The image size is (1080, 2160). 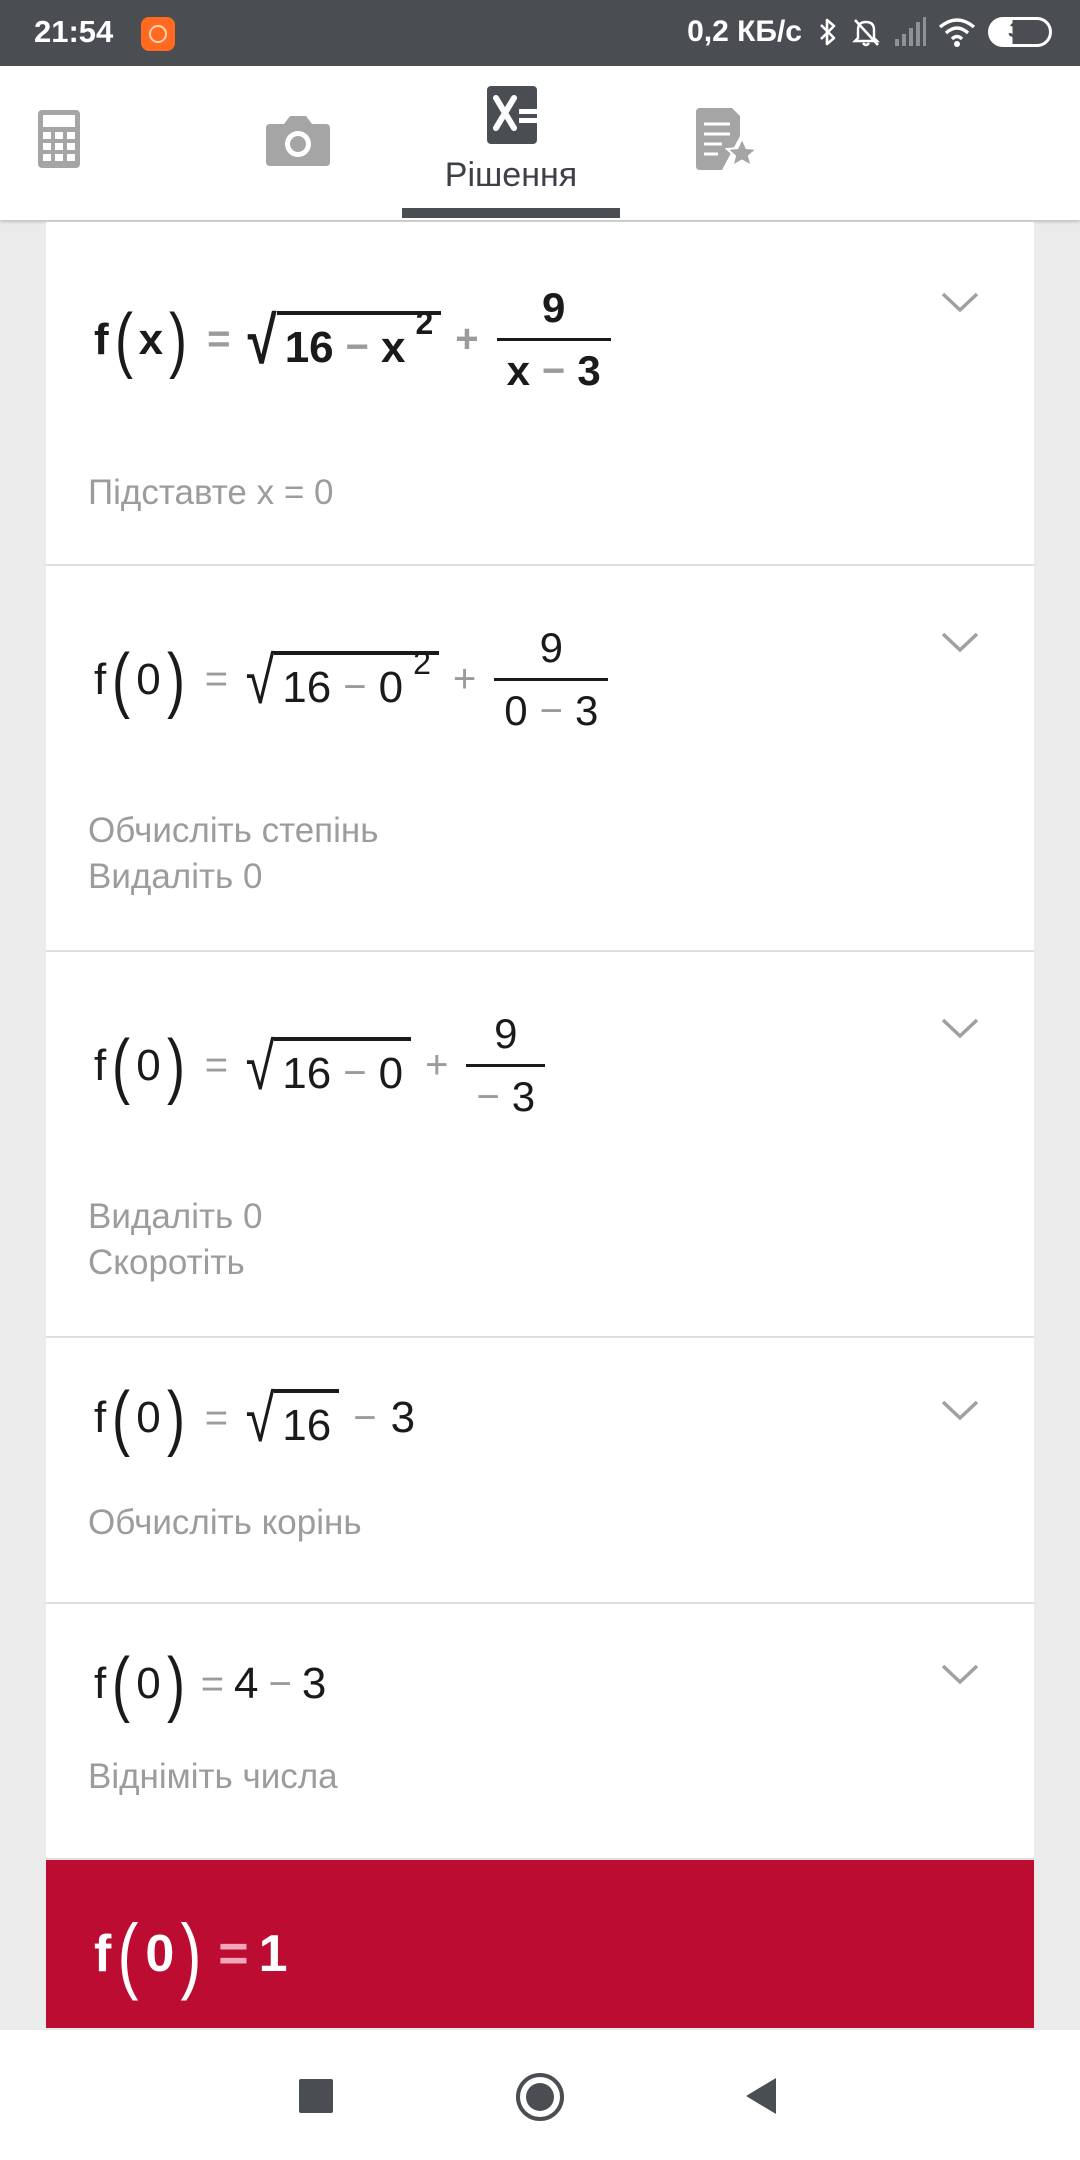 I want to click on favorites-icon, so click(x=729, y=139).